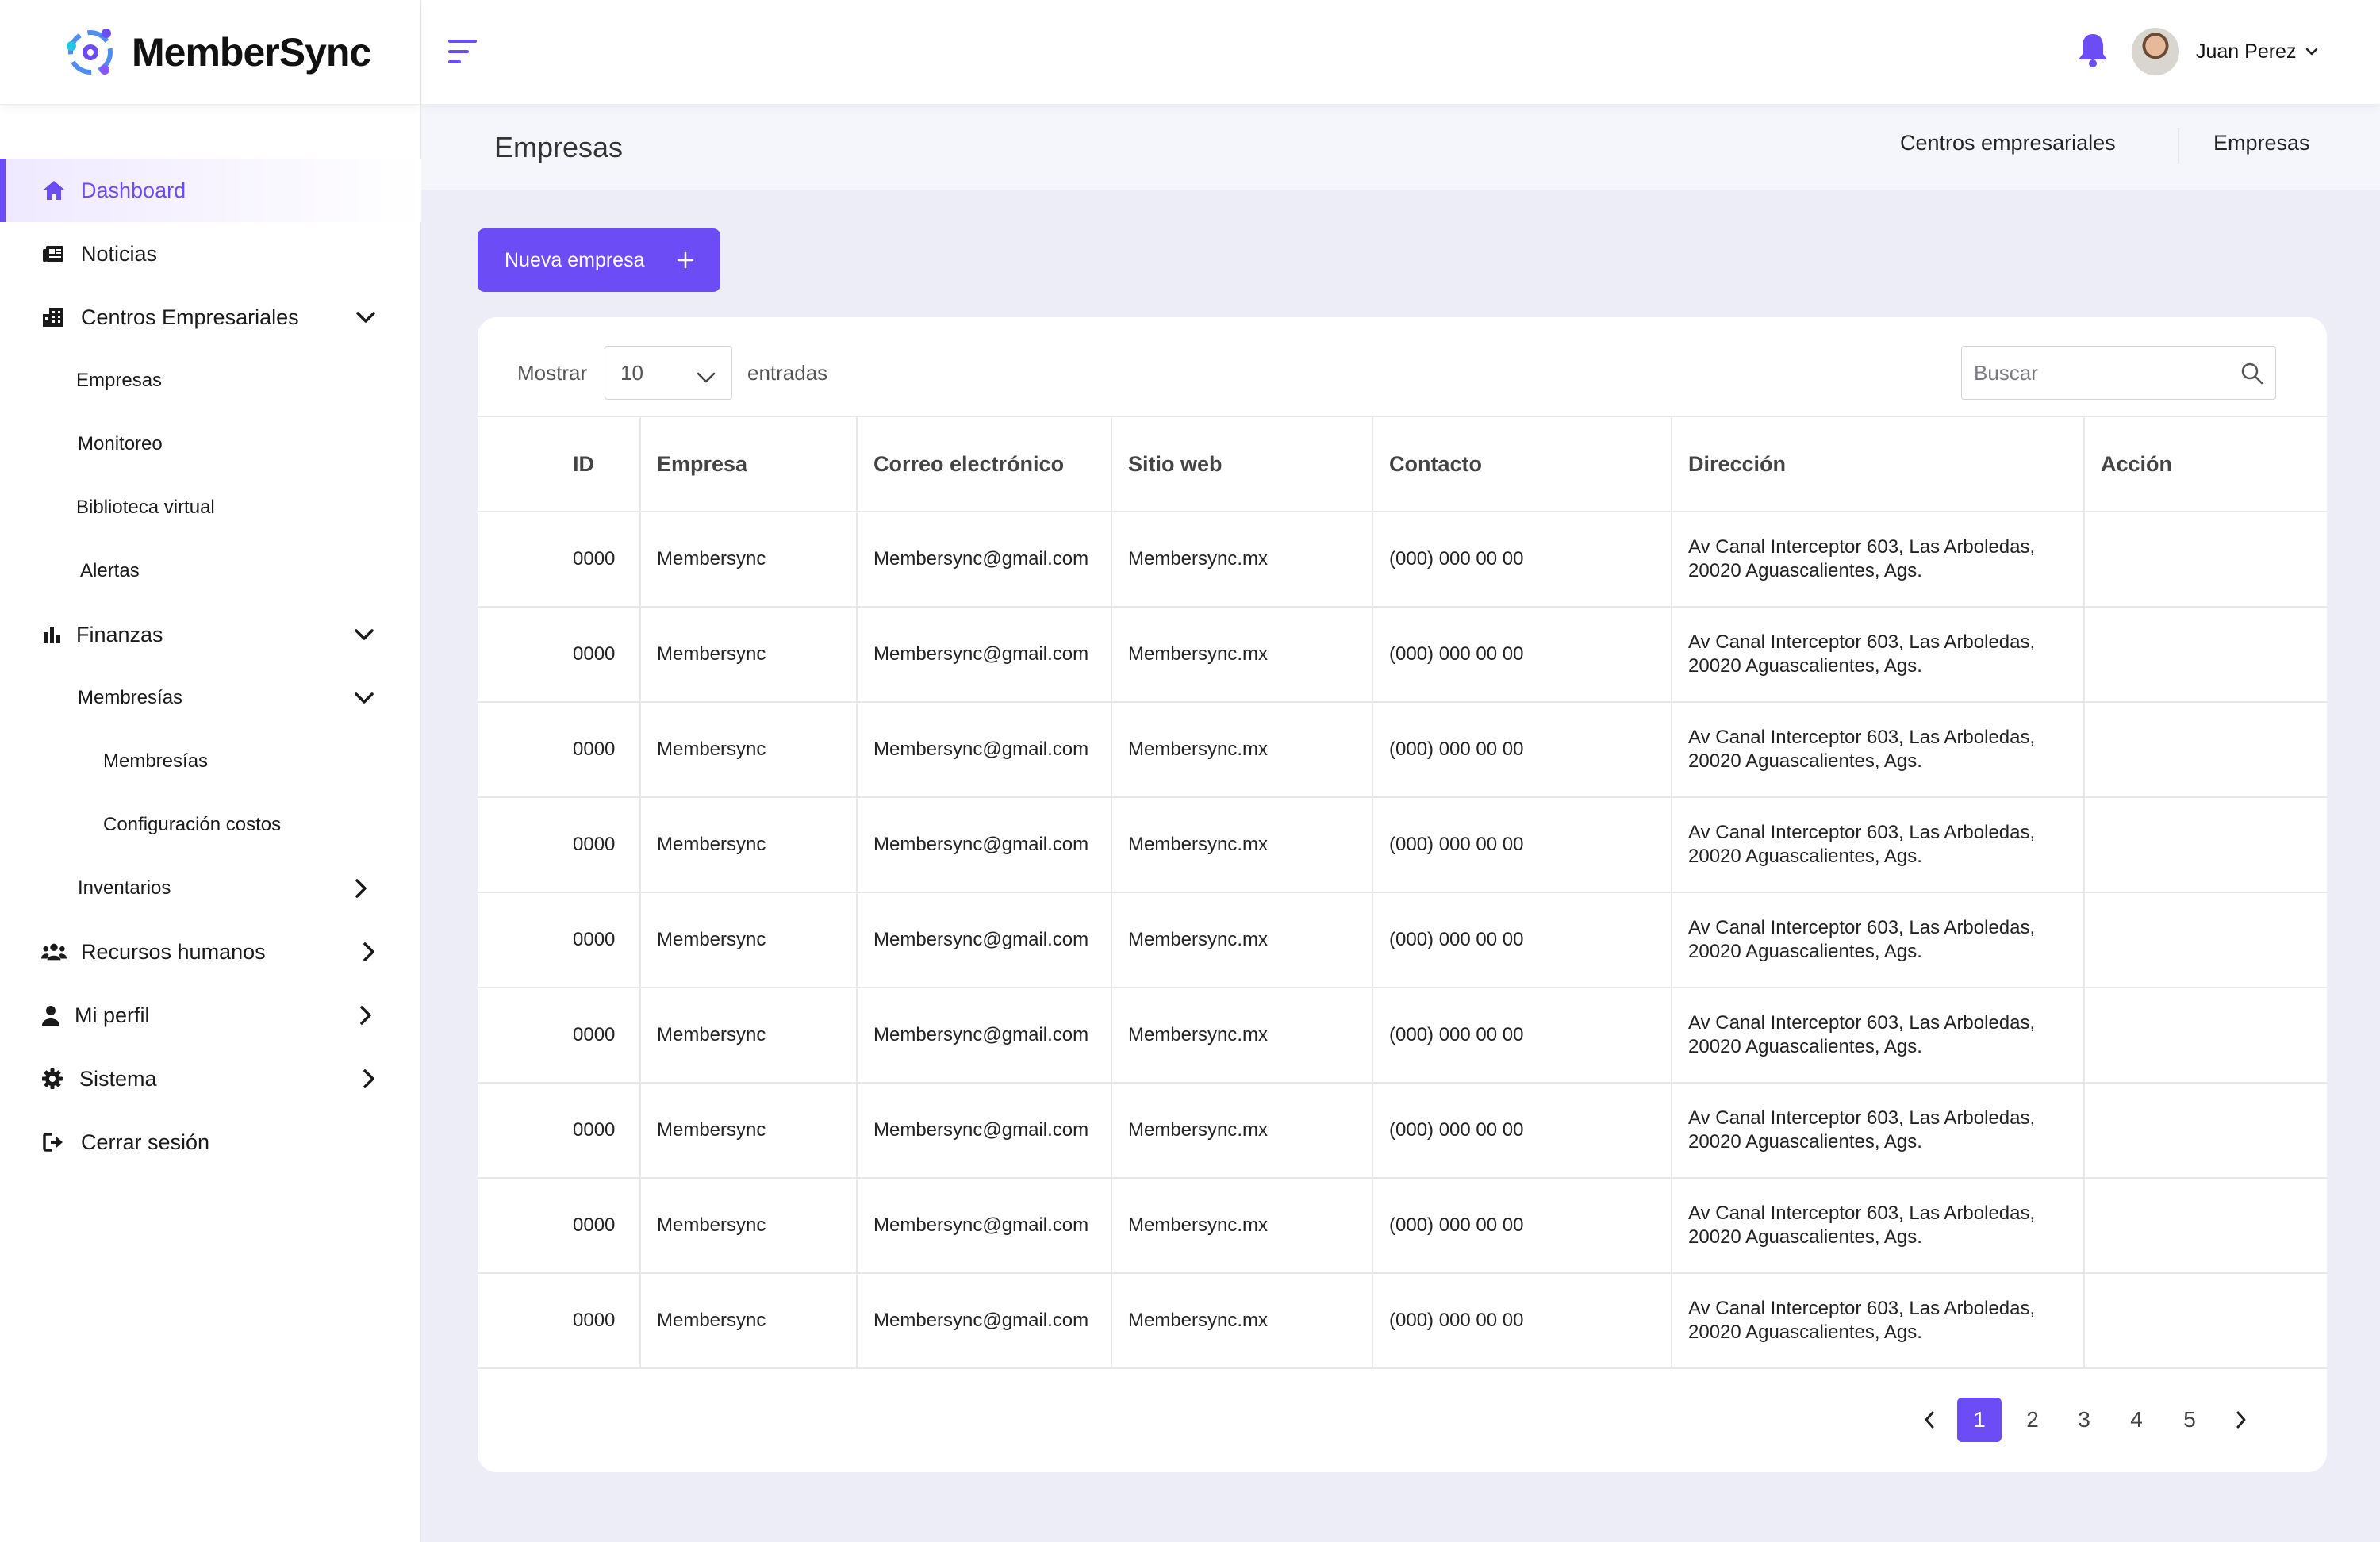 The height and width of the screenshot is (1542, 2380). I want to click on sidebar-item-mi-perfil: Mi perfil, so click(210, 1015).